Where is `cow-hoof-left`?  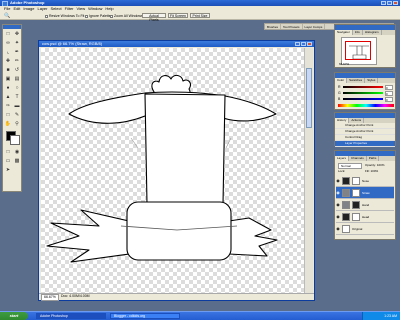 cow-hoof-left is located at coordinates (88, 236).